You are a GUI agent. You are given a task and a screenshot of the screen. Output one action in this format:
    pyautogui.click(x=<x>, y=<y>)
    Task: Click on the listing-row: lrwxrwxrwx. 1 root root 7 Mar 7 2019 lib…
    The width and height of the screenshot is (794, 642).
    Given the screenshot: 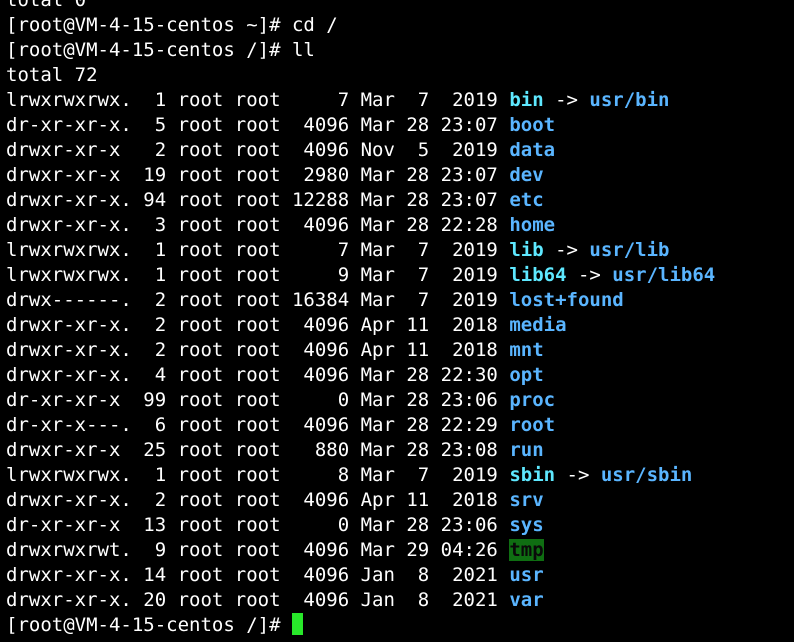 What is the action you would take?
    pyautogui.click(x=360, y=250)
    